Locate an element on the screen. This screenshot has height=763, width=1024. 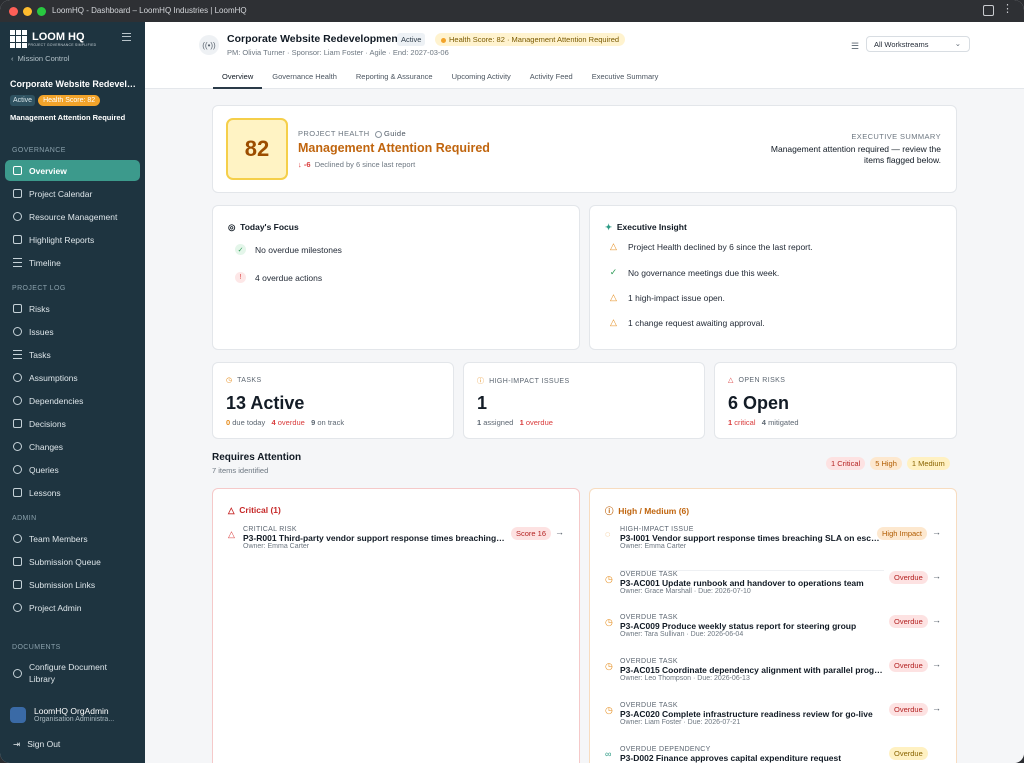
sidebar-item-project-admin: Project Admin is located at coordinates (72, 607).